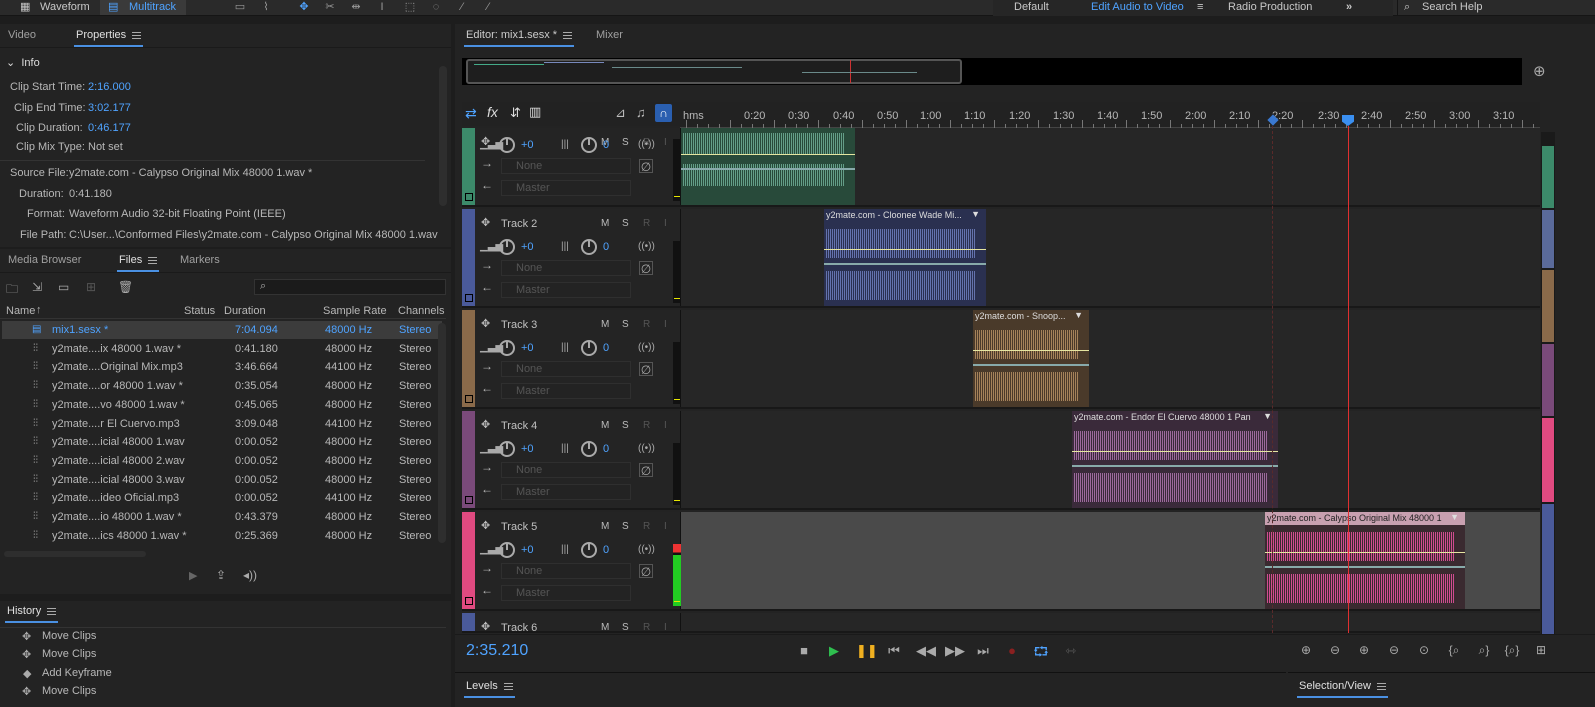  I want to click on pause-icon: ❚❚, so click(867, 651).